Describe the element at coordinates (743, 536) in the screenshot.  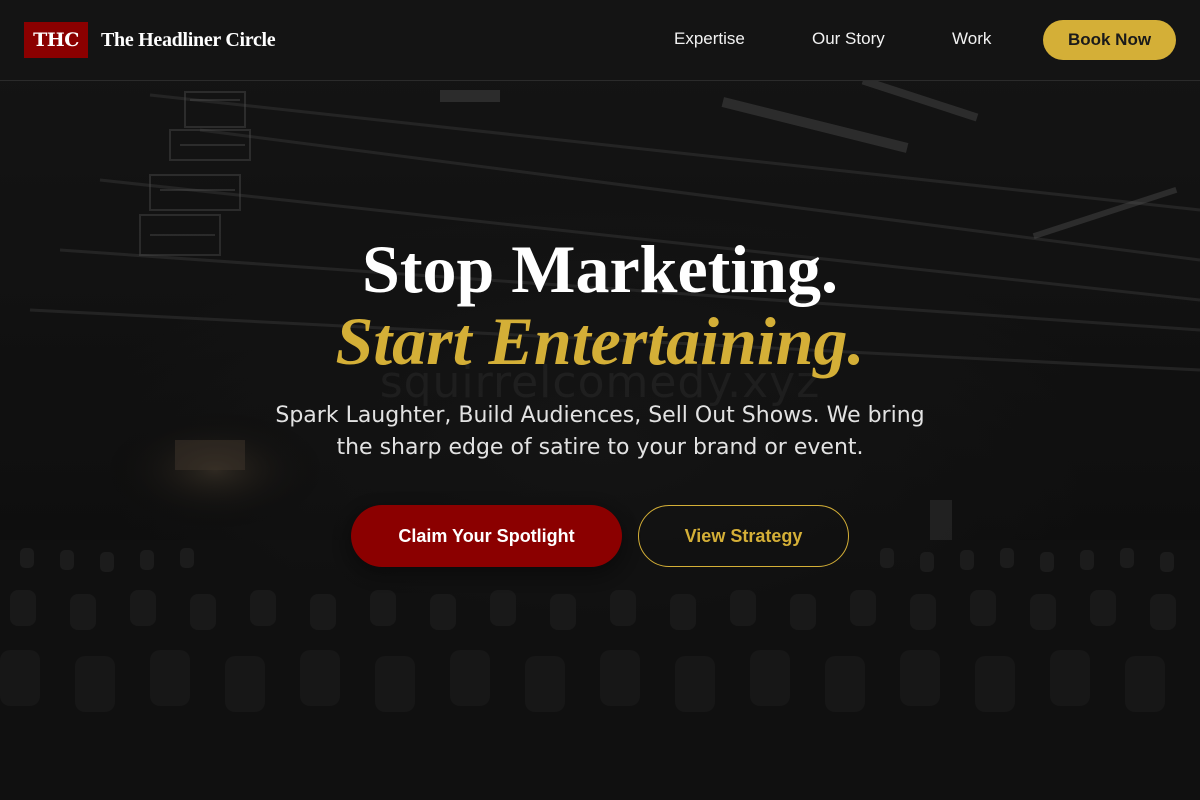
I see `view-strategy-button: View Strategy` at that location.